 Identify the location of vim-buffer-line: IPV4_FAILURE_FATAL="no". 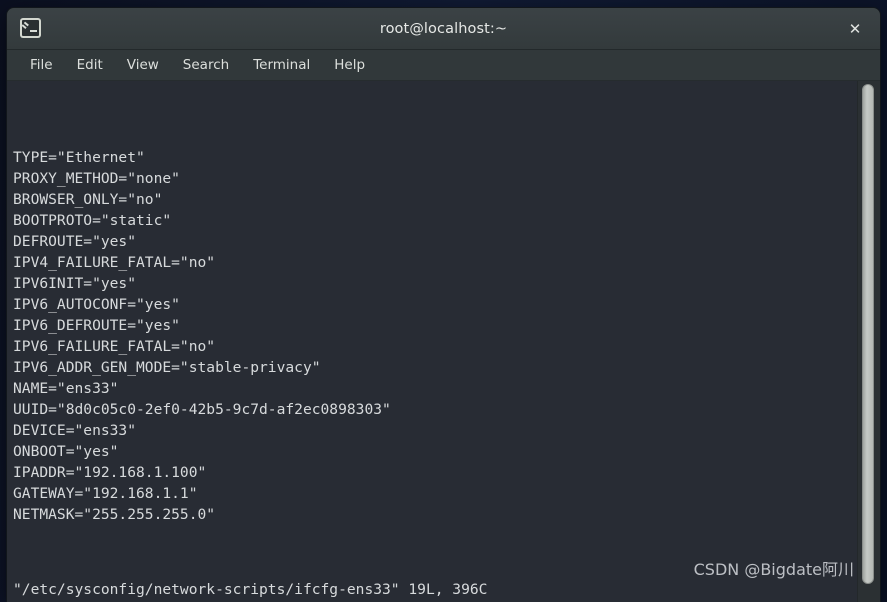
(114, 262).